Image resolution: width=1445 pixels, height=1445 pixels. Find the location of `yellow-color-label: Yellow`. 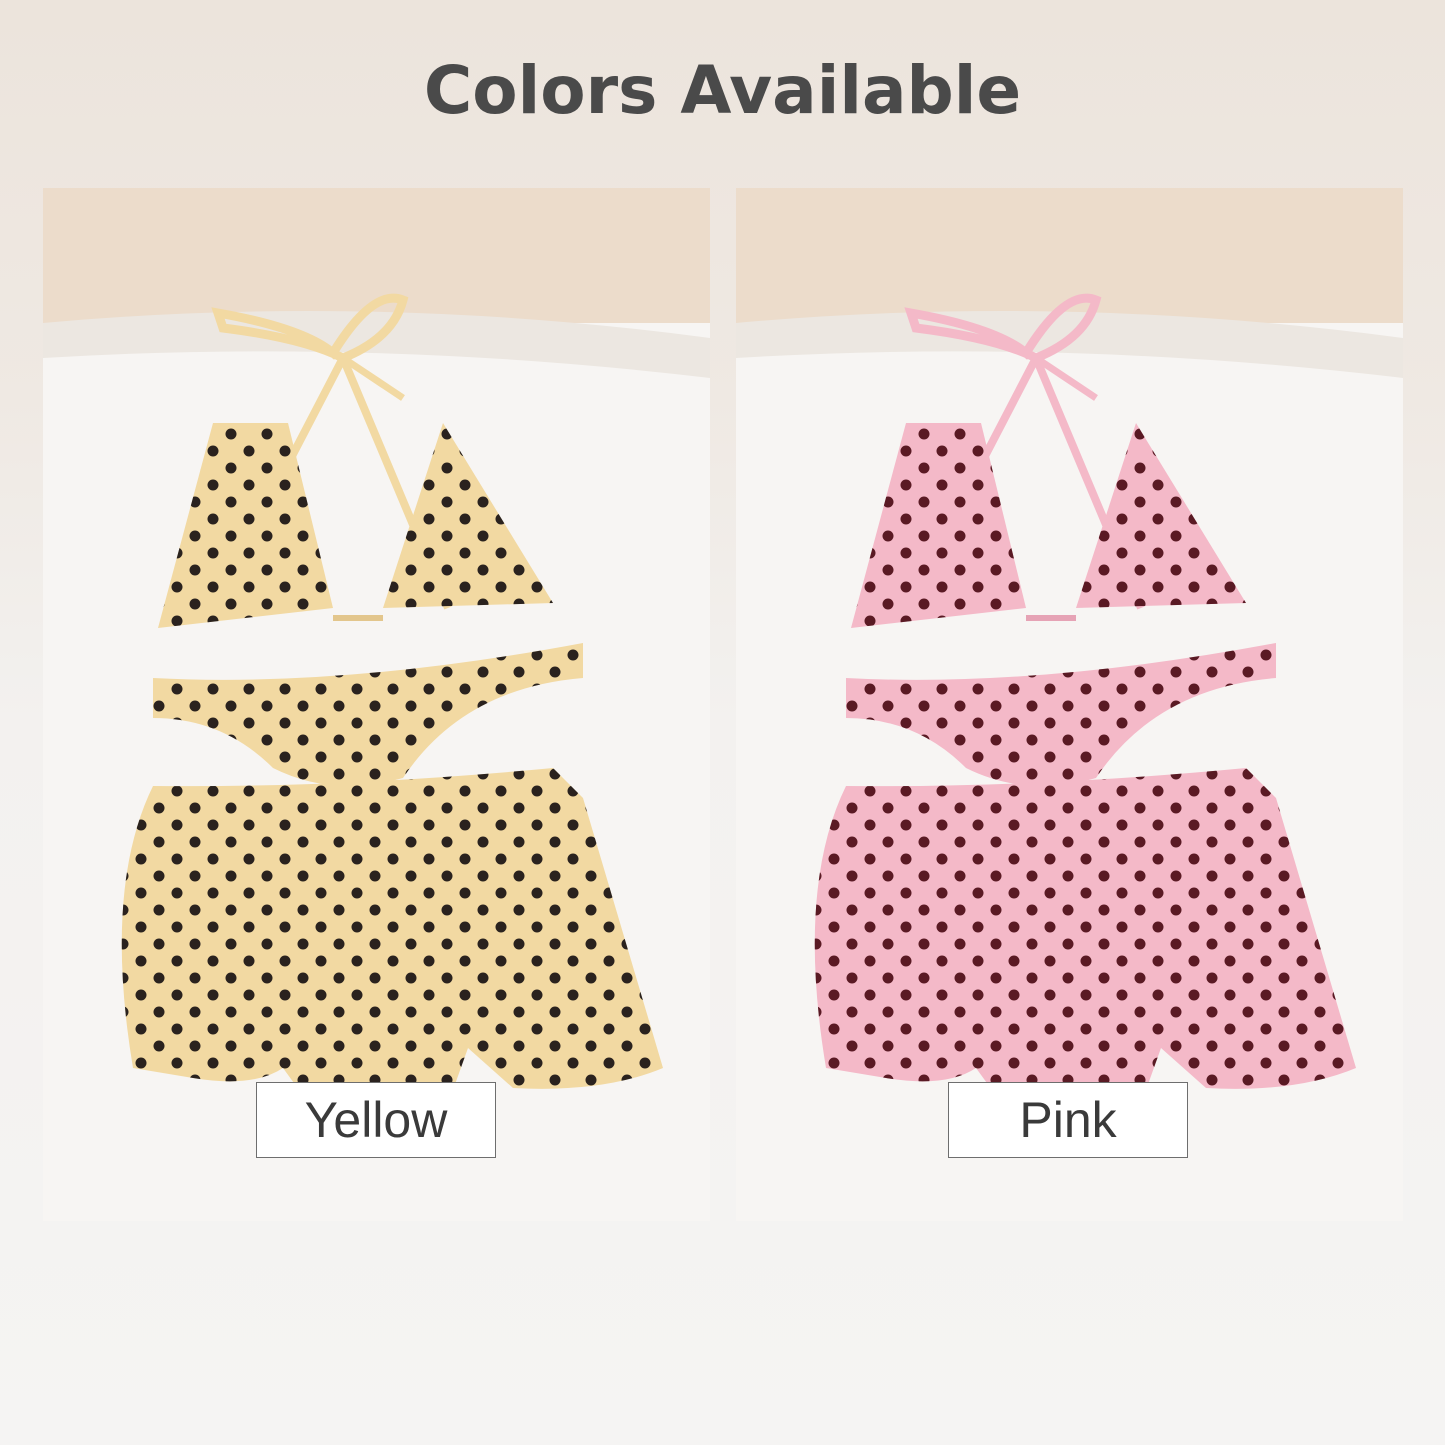

yellow-color-label: Yellow is located at coordinates (376, 1120).